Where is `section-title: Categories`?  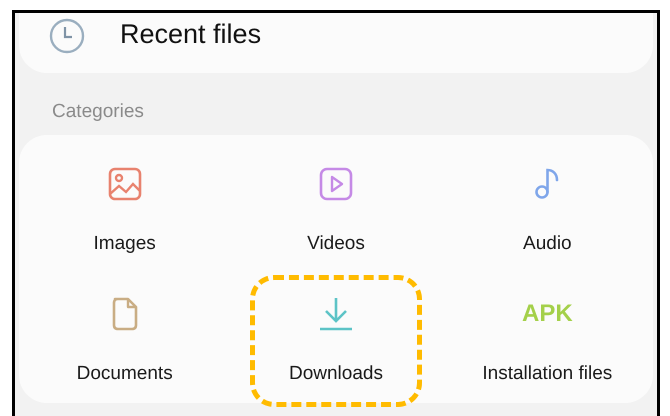
section-title: Categories is located at coordinates (98, 112).